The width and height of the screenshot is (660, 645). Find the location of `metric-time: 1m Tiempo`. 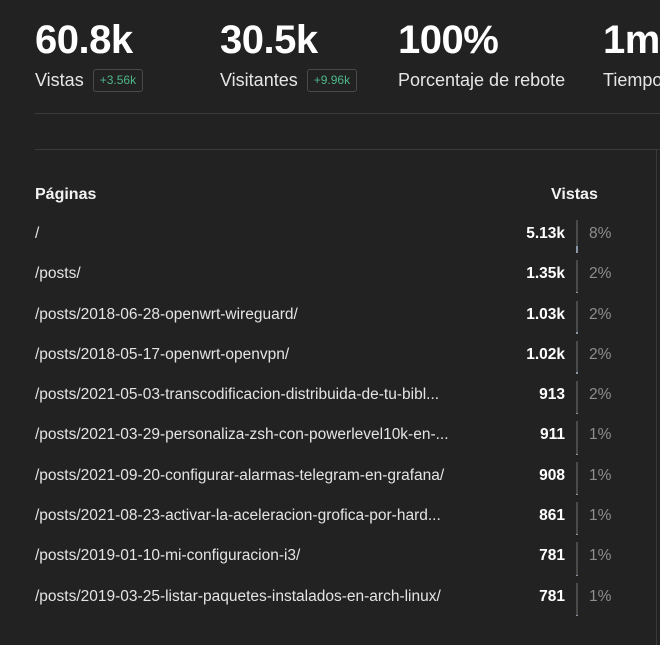

metric-time: 1m Tiempo is located at coordinates (631, 52).